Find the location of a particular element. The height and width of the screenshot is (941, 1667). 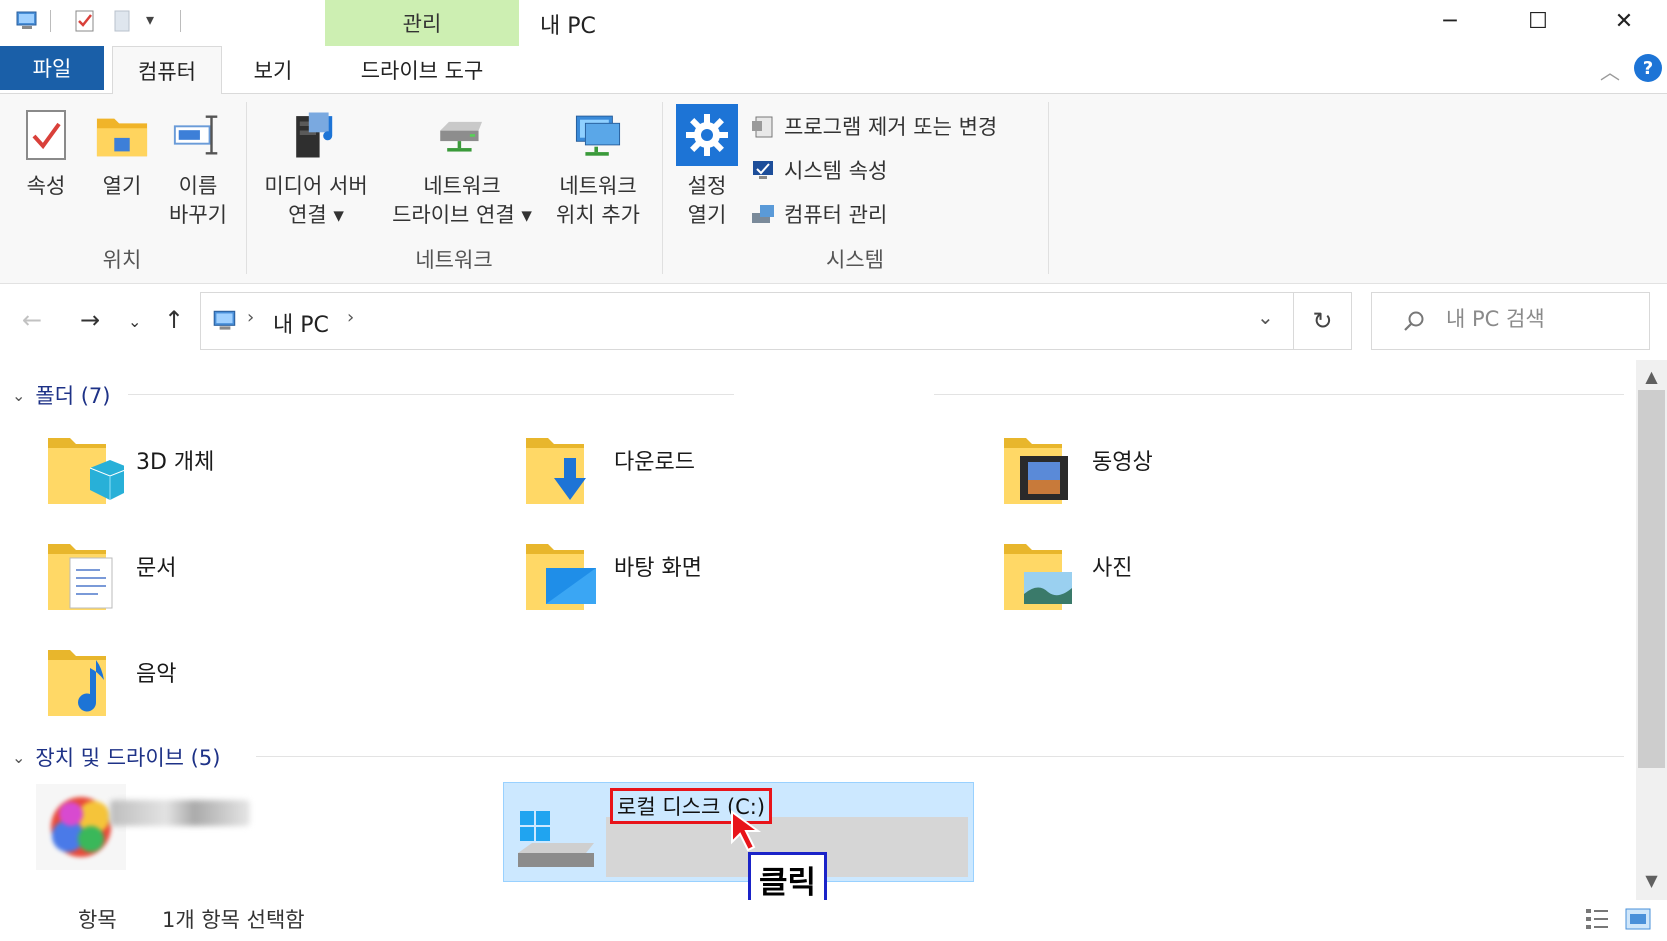

devices-section-header: ⌄ 장치 및 드라이브 (5) is located at coordinates (116, 757).